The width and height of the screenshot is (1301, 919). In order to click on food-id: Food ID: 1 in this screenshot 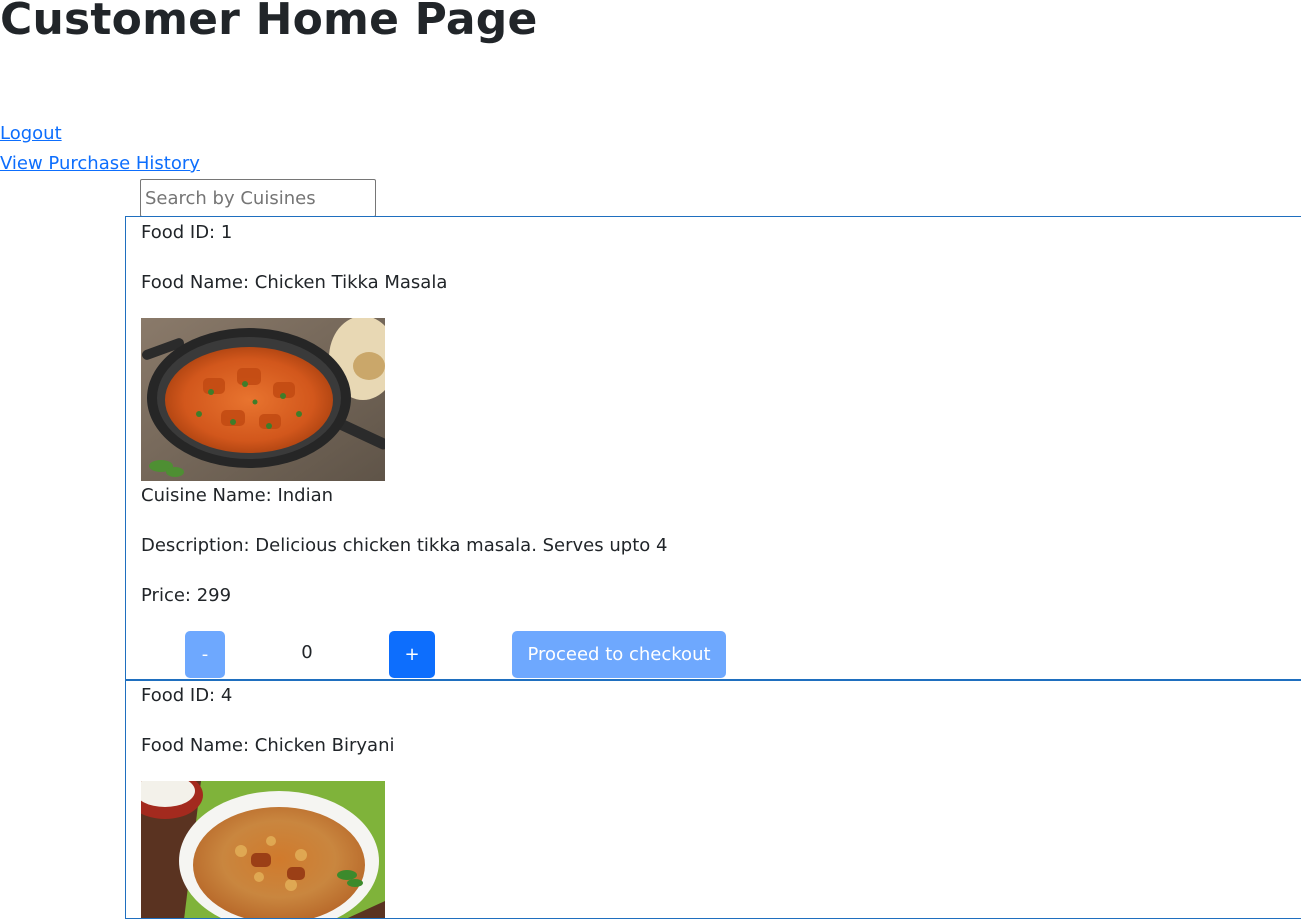, I will do `click(187, 232)`.